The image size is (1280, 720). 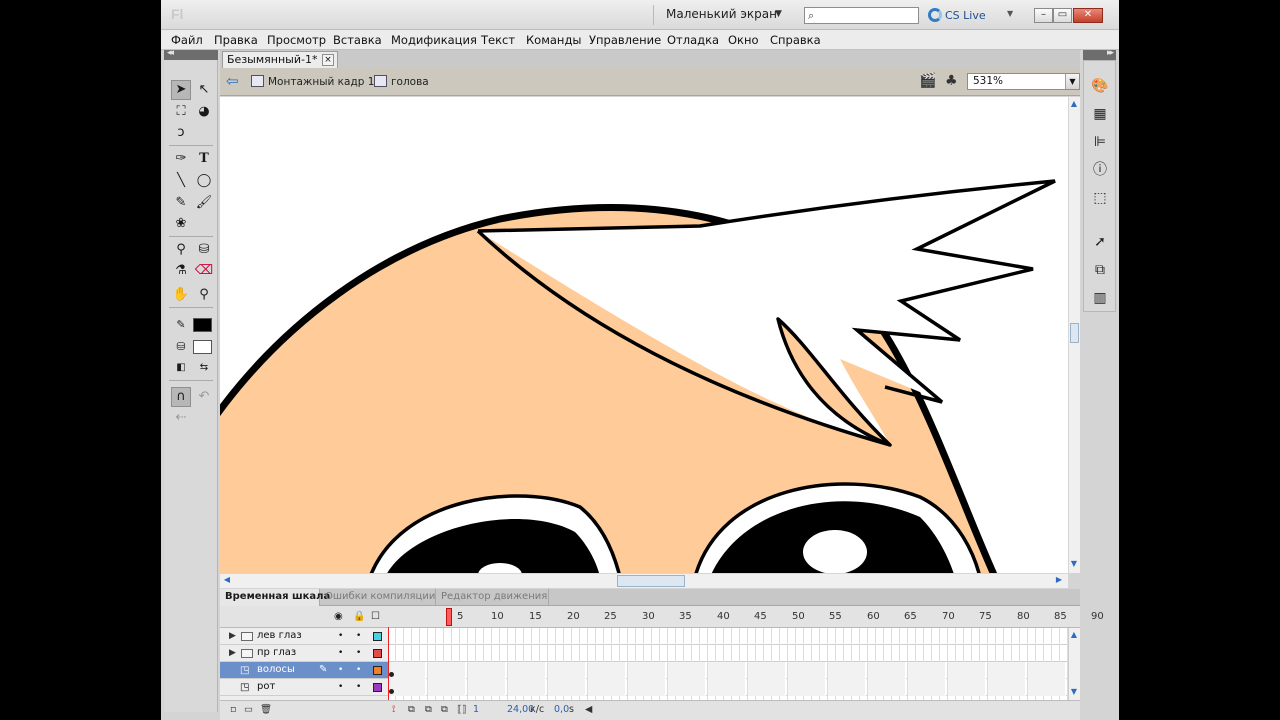 I want to click on layer-row-left-eye: ▶ лев глаз • •, so click(x=304, y=636).